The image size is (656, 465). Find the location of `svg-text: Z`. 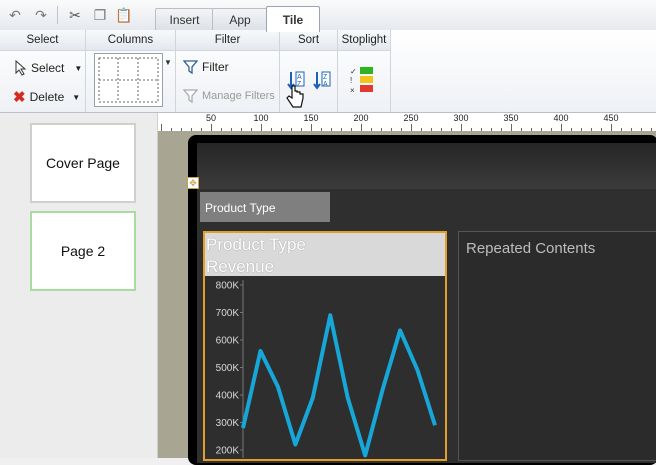

svg-text: Z is located at coordinates (325, 77).